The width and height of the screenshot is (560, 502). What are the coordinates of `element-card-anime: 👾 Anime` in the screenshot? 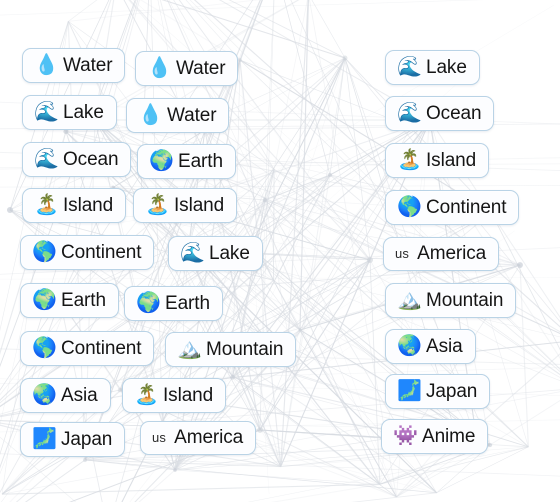 It's located at (435, 436).